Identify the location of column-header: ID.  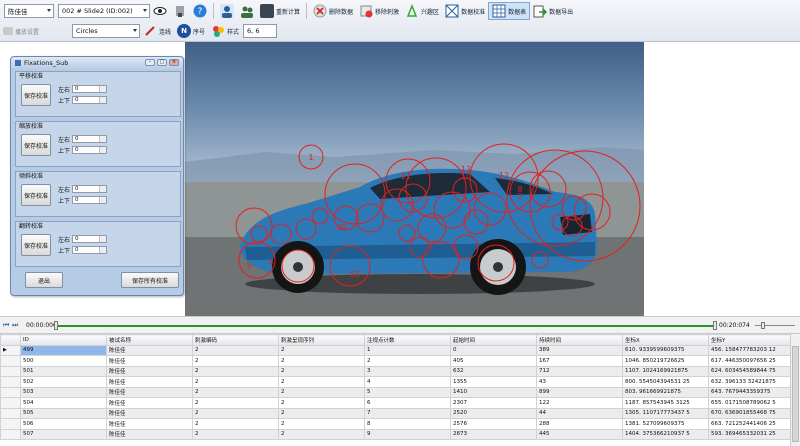
(63, 340).